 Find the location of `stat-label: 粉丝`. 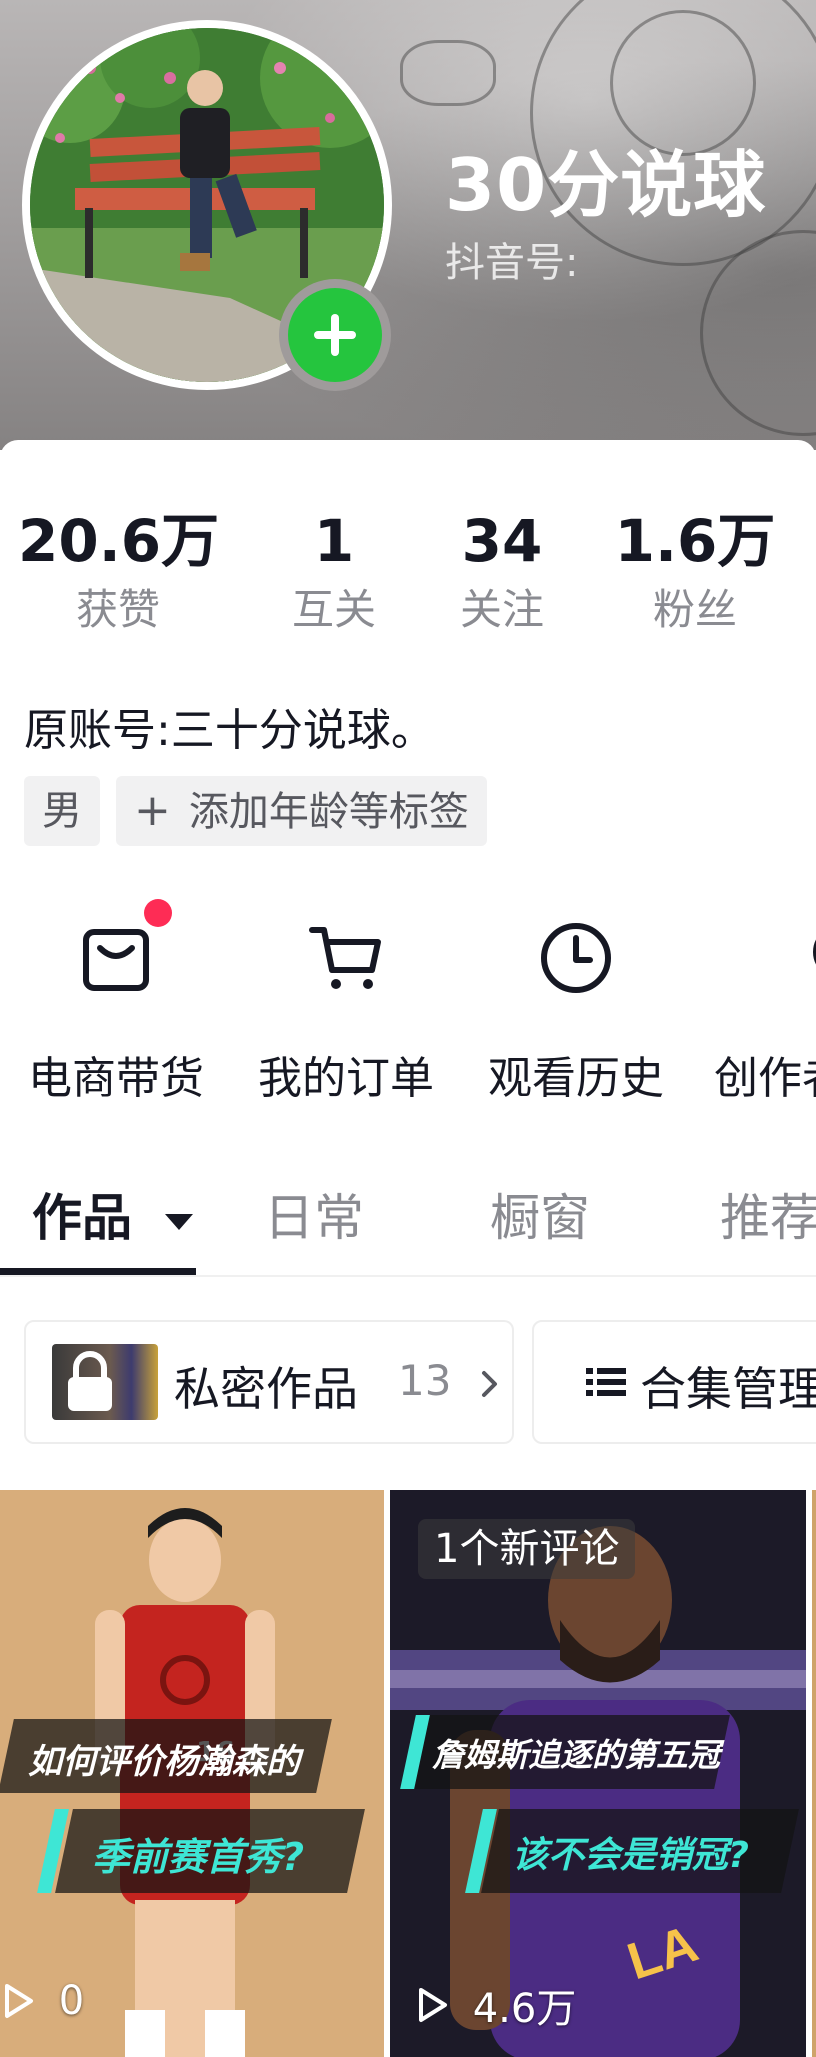

stat-label: 粉丝 is located at coordinates (694, 609).